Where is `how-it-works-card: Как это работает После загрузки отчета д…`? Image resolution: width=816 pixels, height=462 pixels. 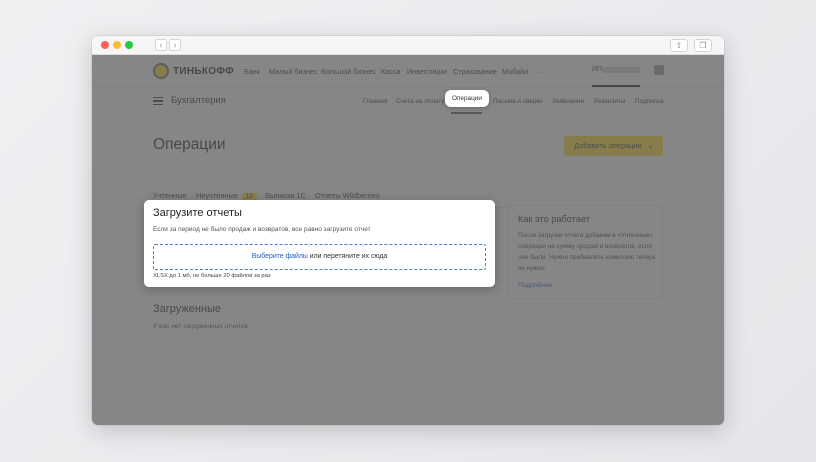 how-it-works-card: Как это работает После загрузки отчета д… is located at coordinates (585, 252).